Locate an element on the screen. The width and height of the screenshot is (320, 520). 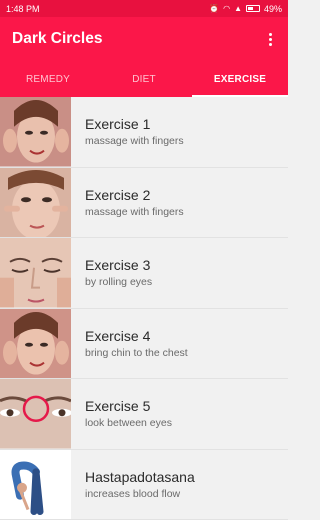
battery-level: 49% is located at coordinates (273, 9).